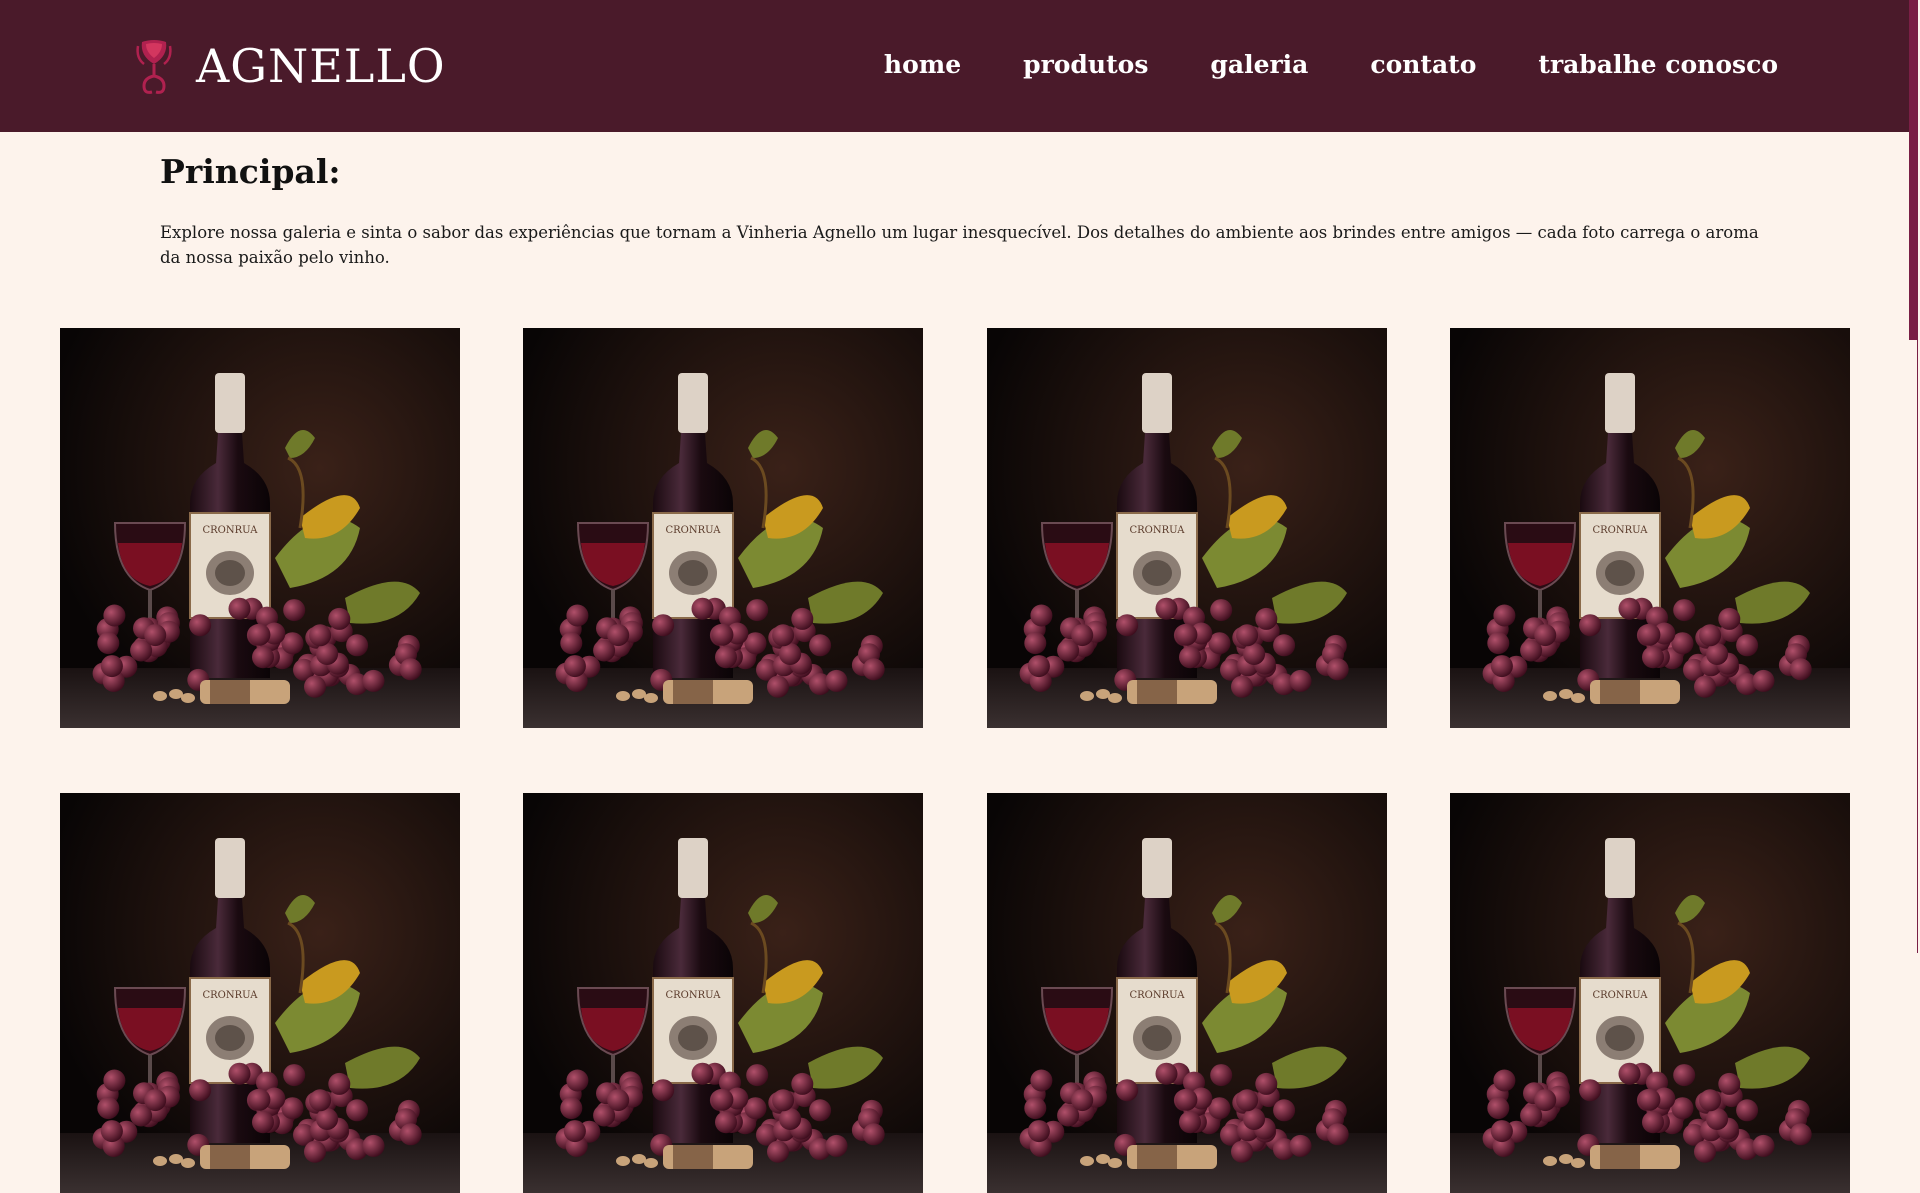  What do you see at coordinates (321, 66) in the screenshot?
I see `brand-name: AGNELLO` at bounding box center [321, 66].